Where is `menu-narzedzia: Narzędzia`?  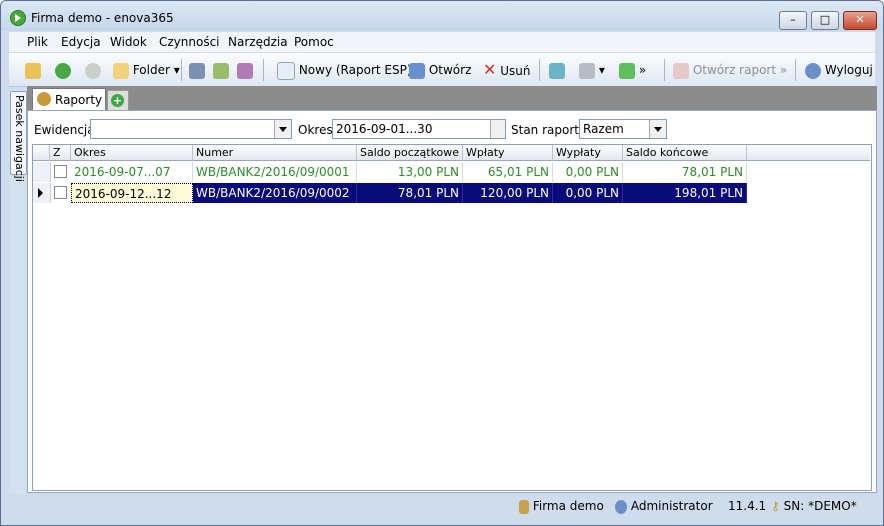
menu-narzedzia: Narzędzia is located at coordinates (258, 42).